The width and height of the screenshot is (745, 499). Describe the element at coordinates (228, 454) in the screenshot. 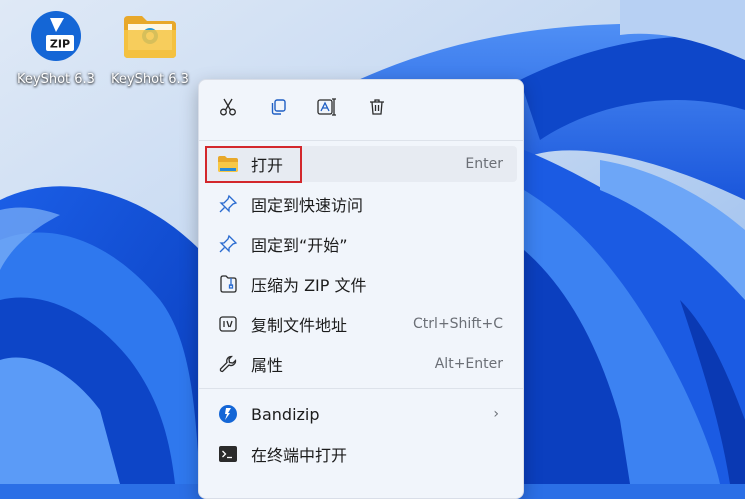

I see `terminal-icon` at that location.